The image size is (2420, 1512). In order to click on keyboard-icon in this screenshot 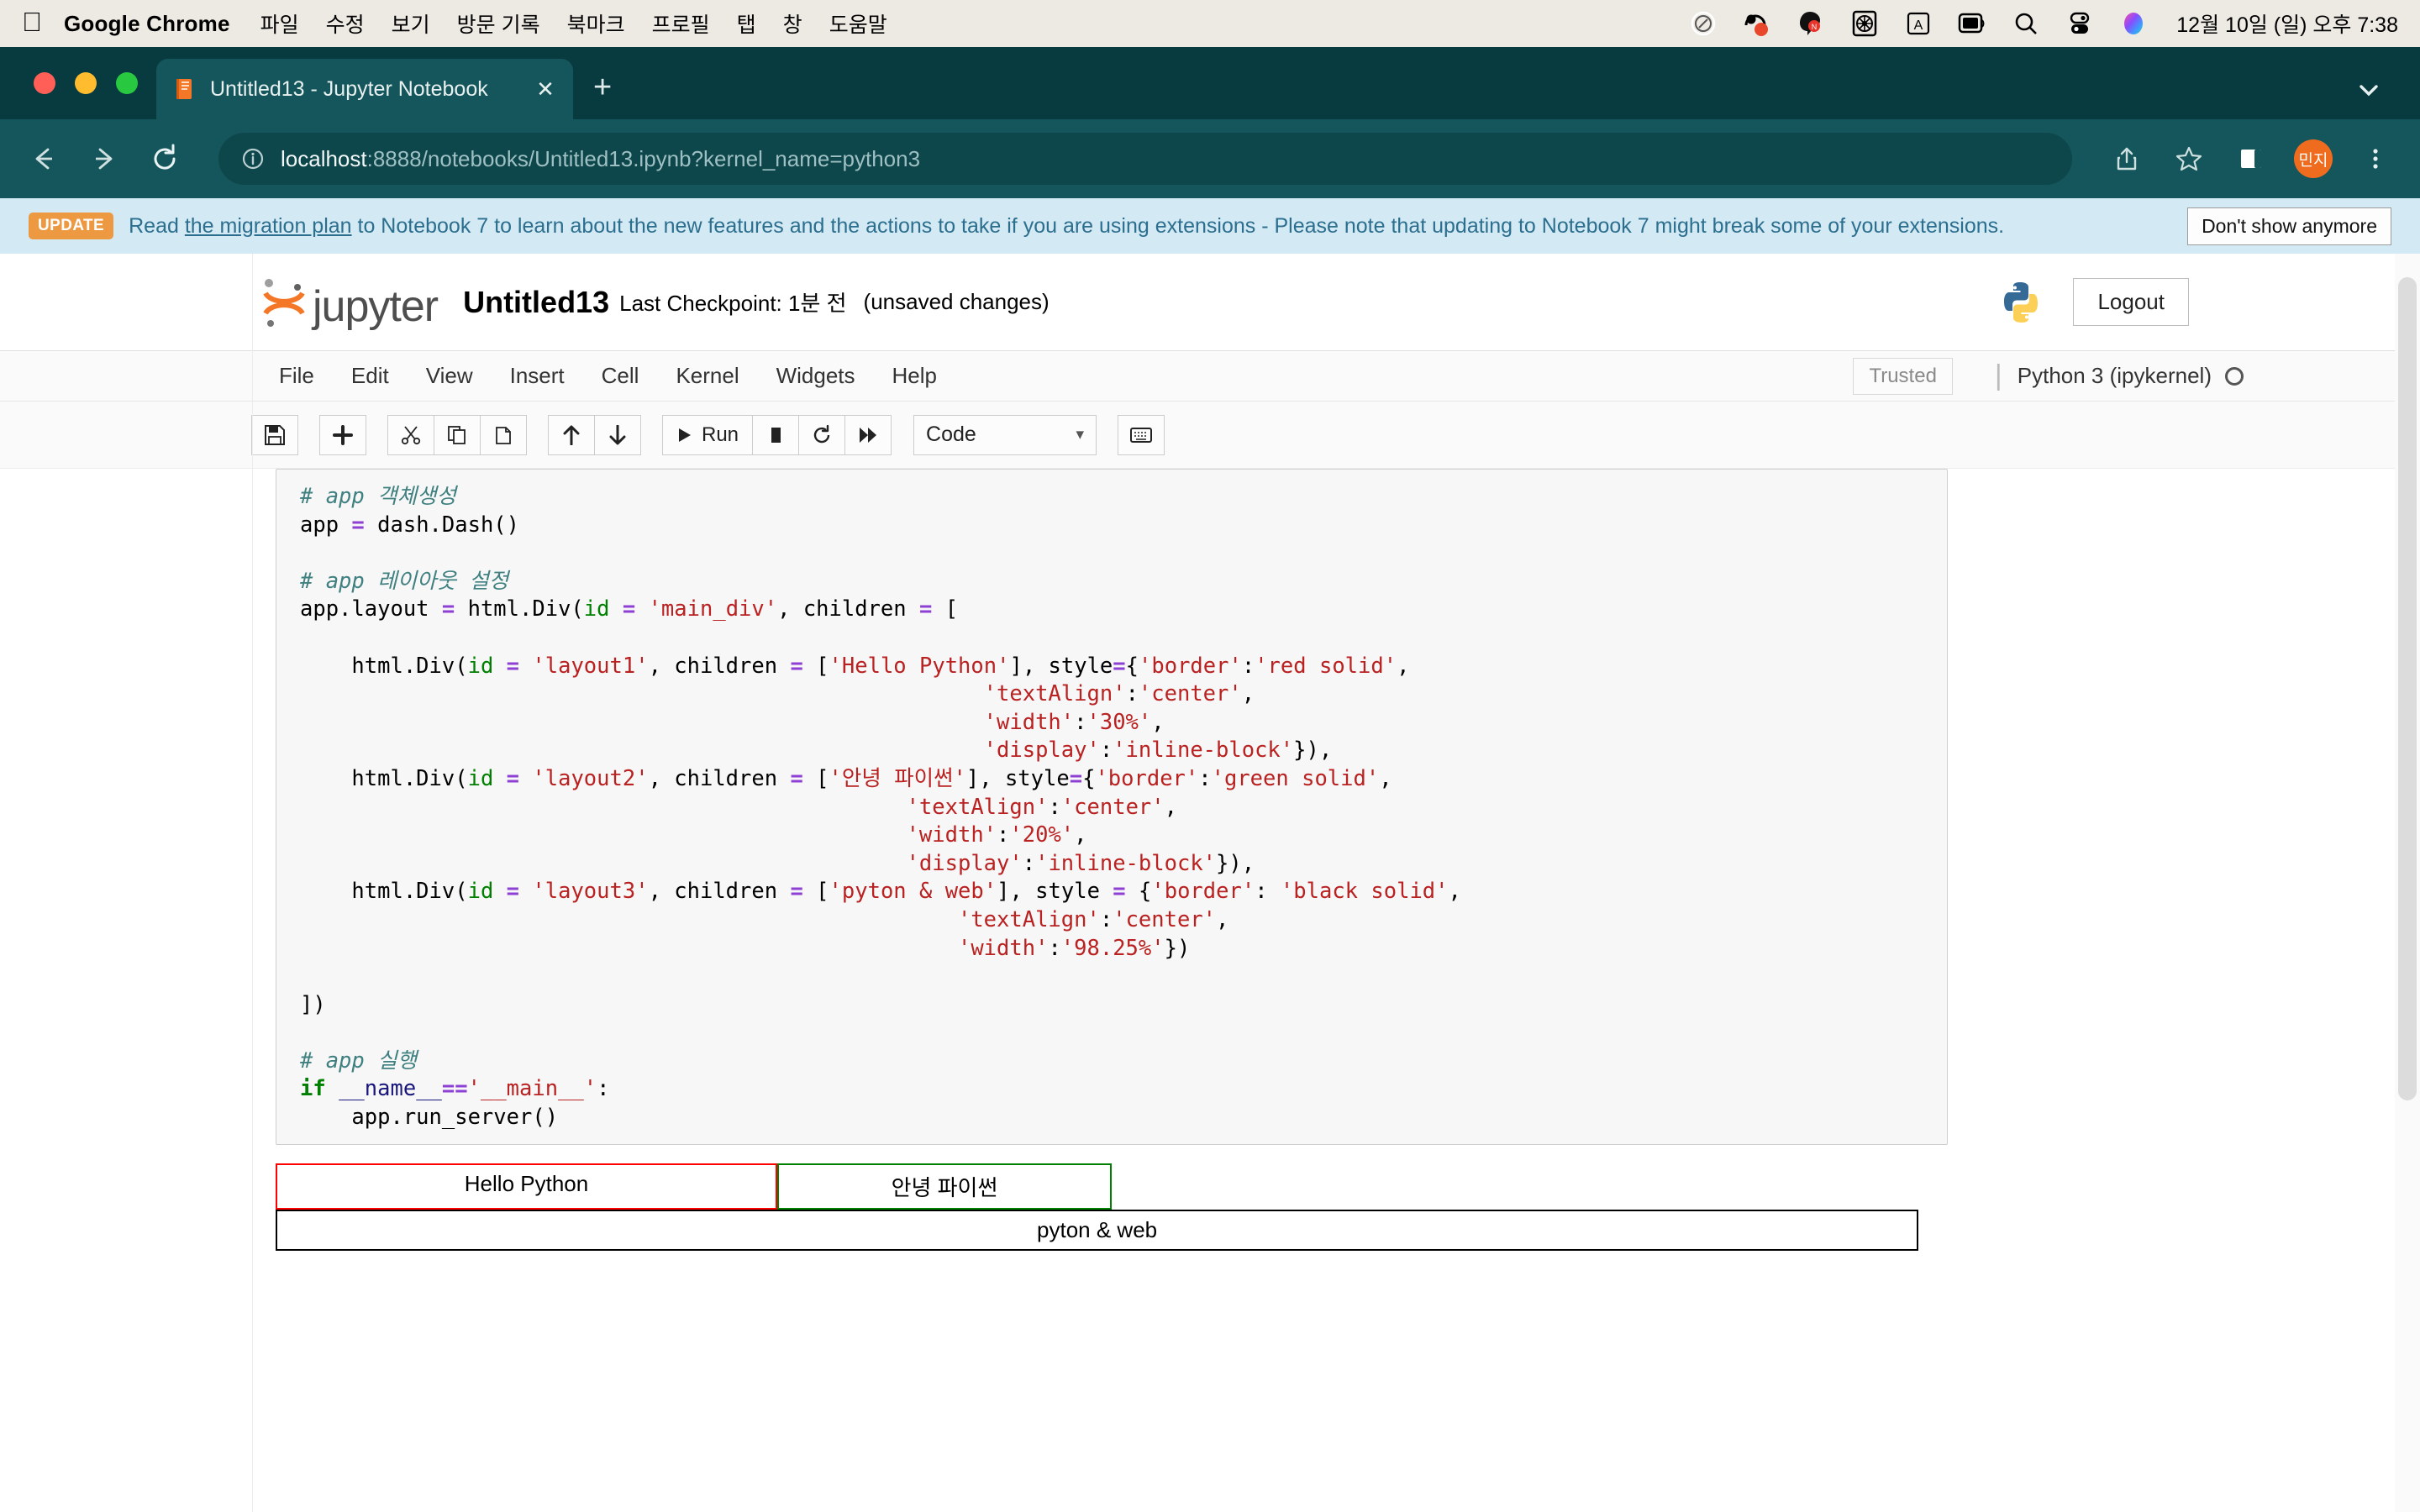, I will do `click(1141, 434)`.